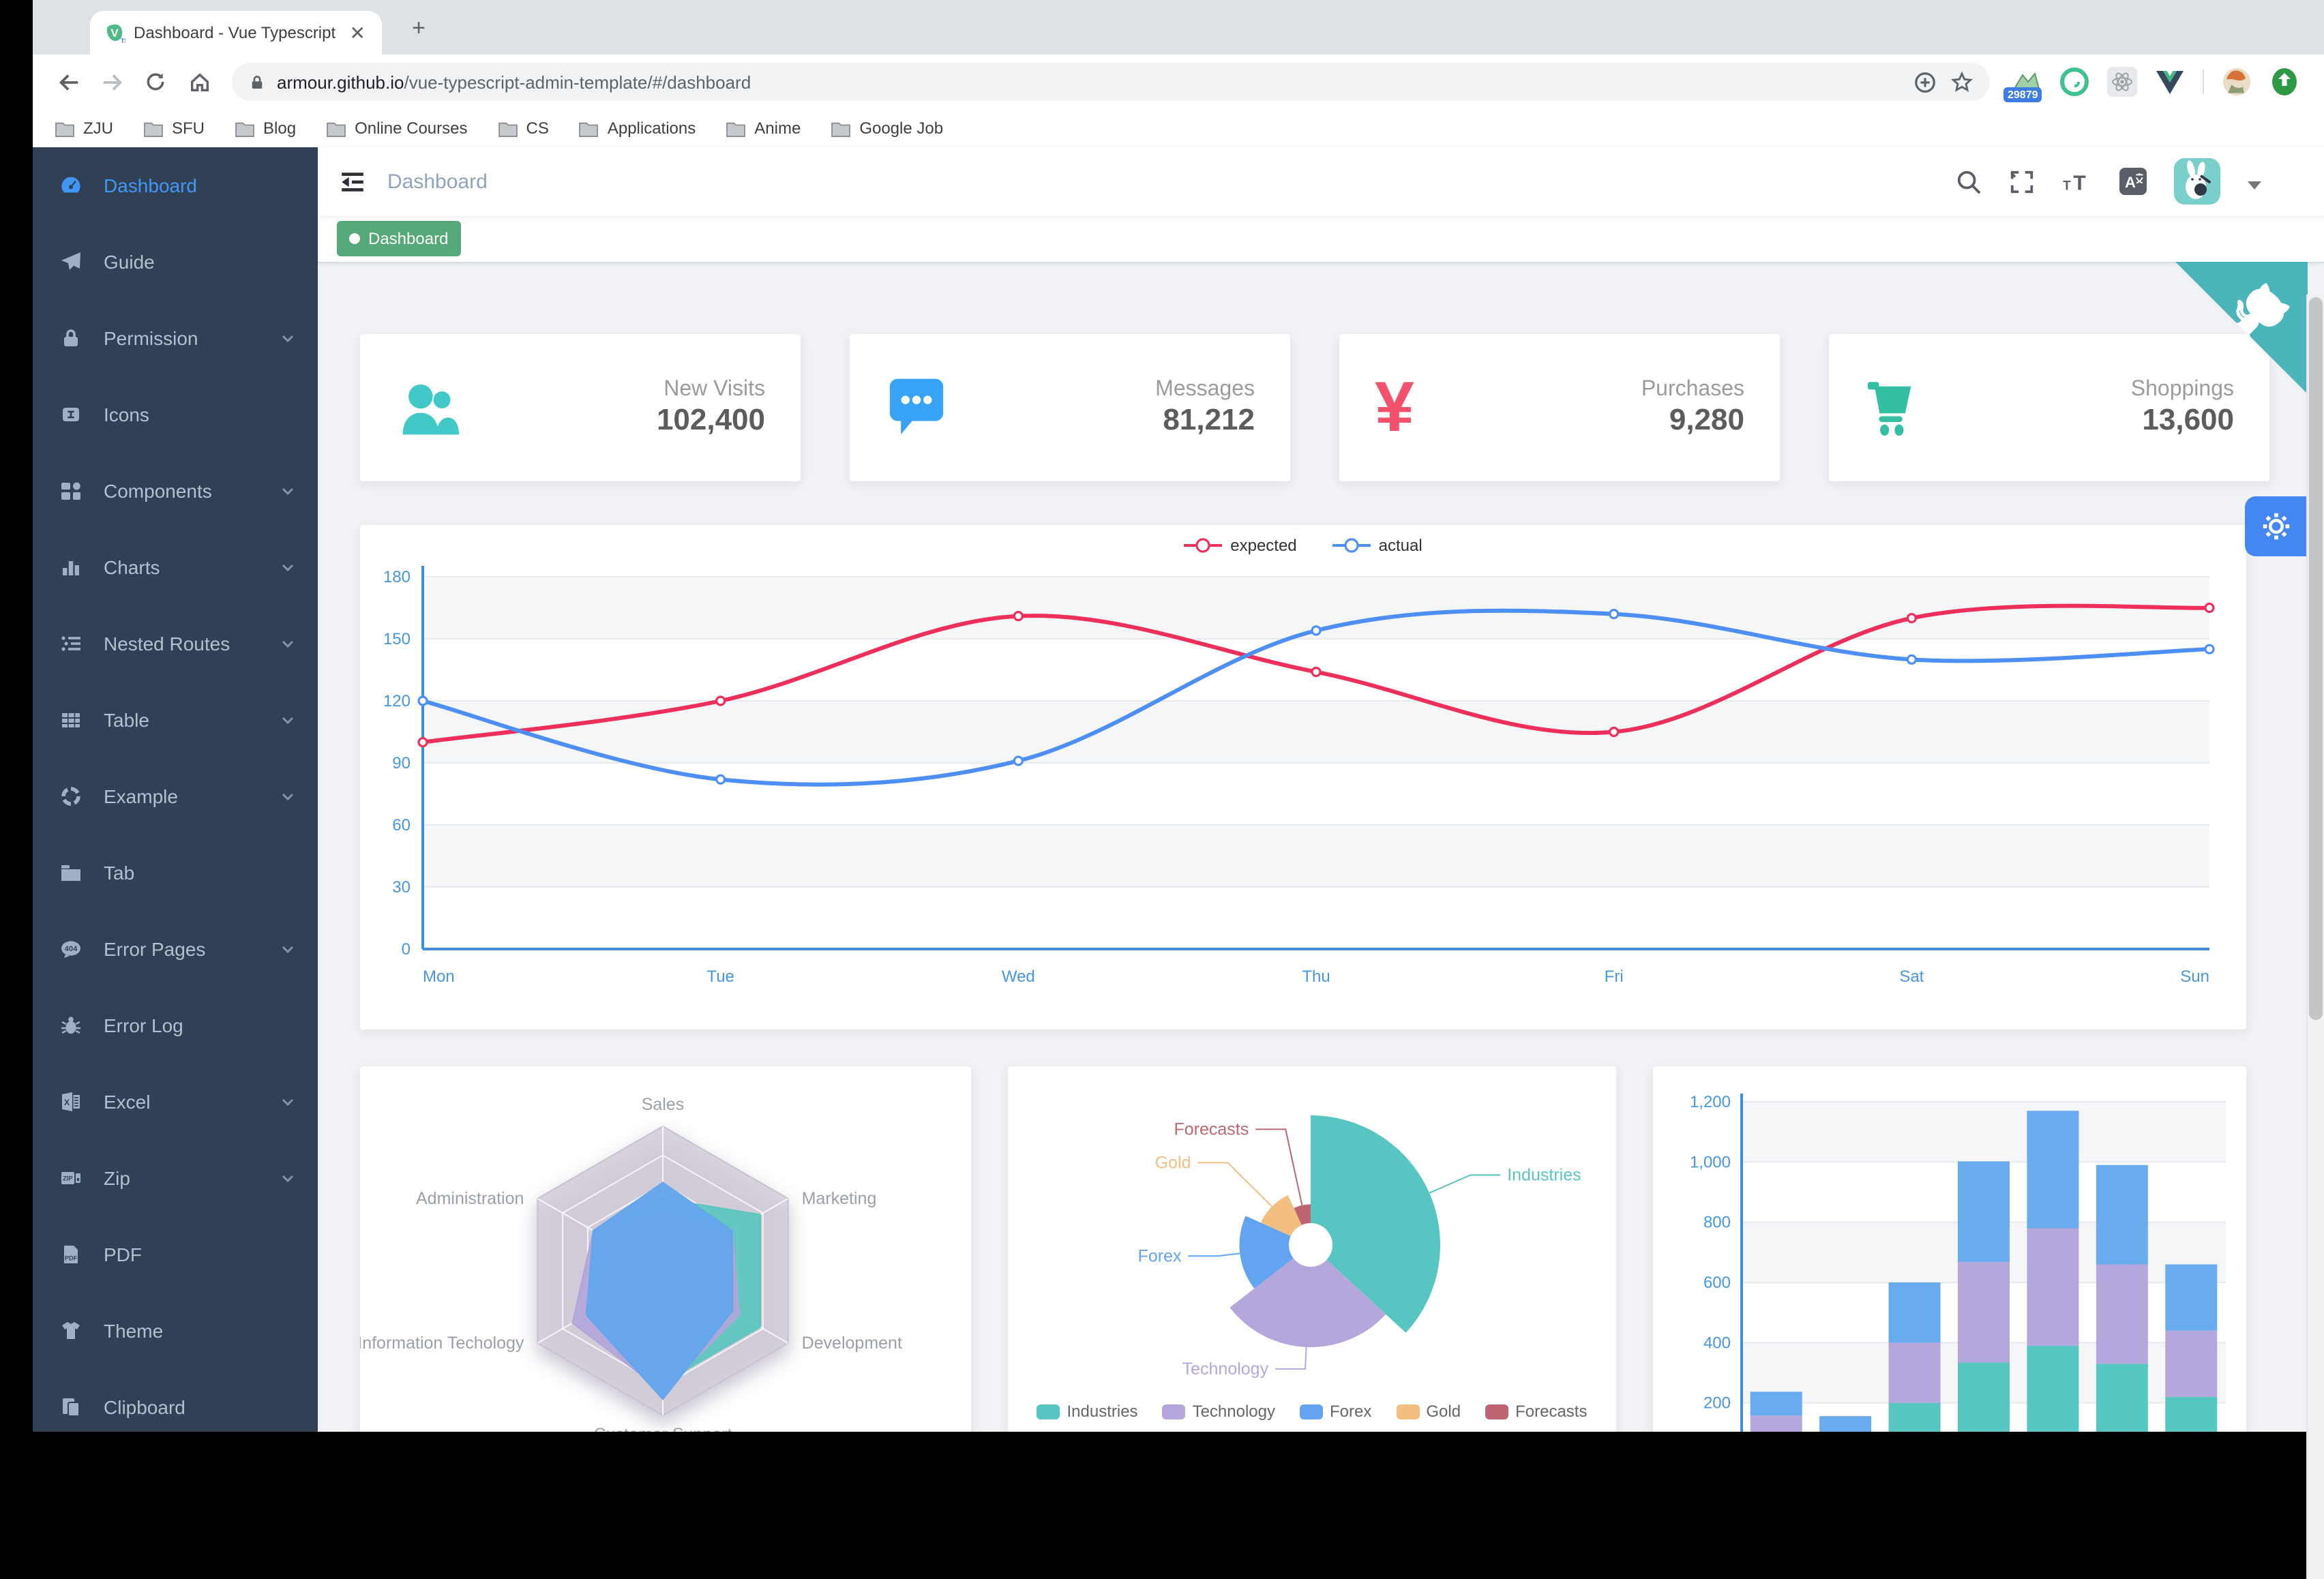 Image resolution: width=2324 pixels, height=1579 pixels. I want to click on svg-text: Customer Support, so click(663, 1428).